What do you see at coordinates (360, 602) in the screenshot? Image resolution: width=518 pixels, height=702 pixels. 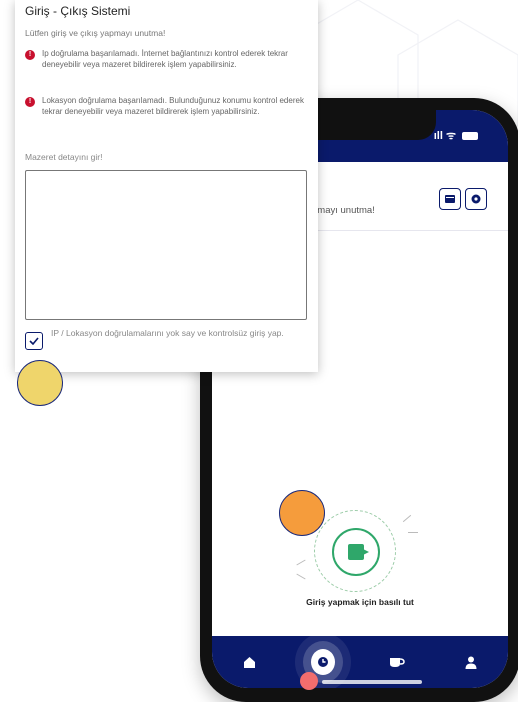 I see `hold-to-checkin-label: Giriş yapmak için basılı tut` at bounding box center [360, 602].